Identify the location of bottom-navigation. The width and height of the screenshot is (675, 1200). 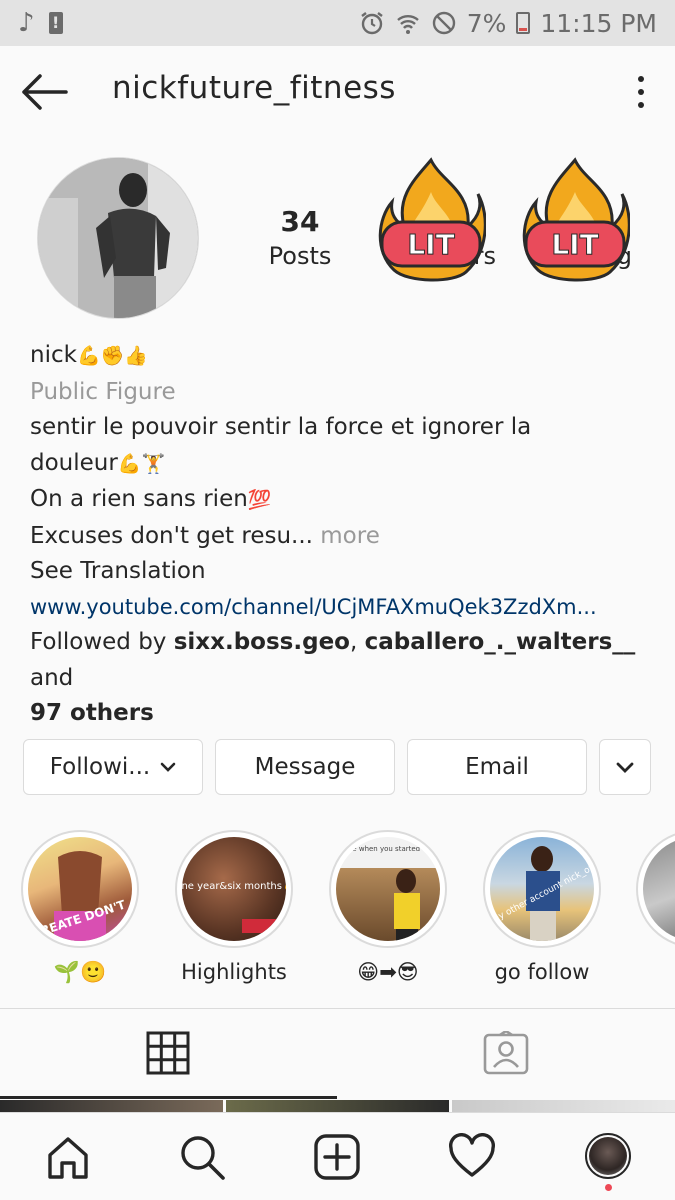
(337, 1156).